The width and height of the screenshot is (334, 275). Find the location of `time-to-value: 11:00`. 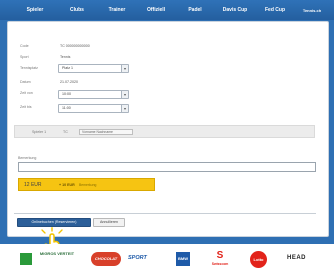

time-to-value: 11:00 is located at coordinates (66, 108).